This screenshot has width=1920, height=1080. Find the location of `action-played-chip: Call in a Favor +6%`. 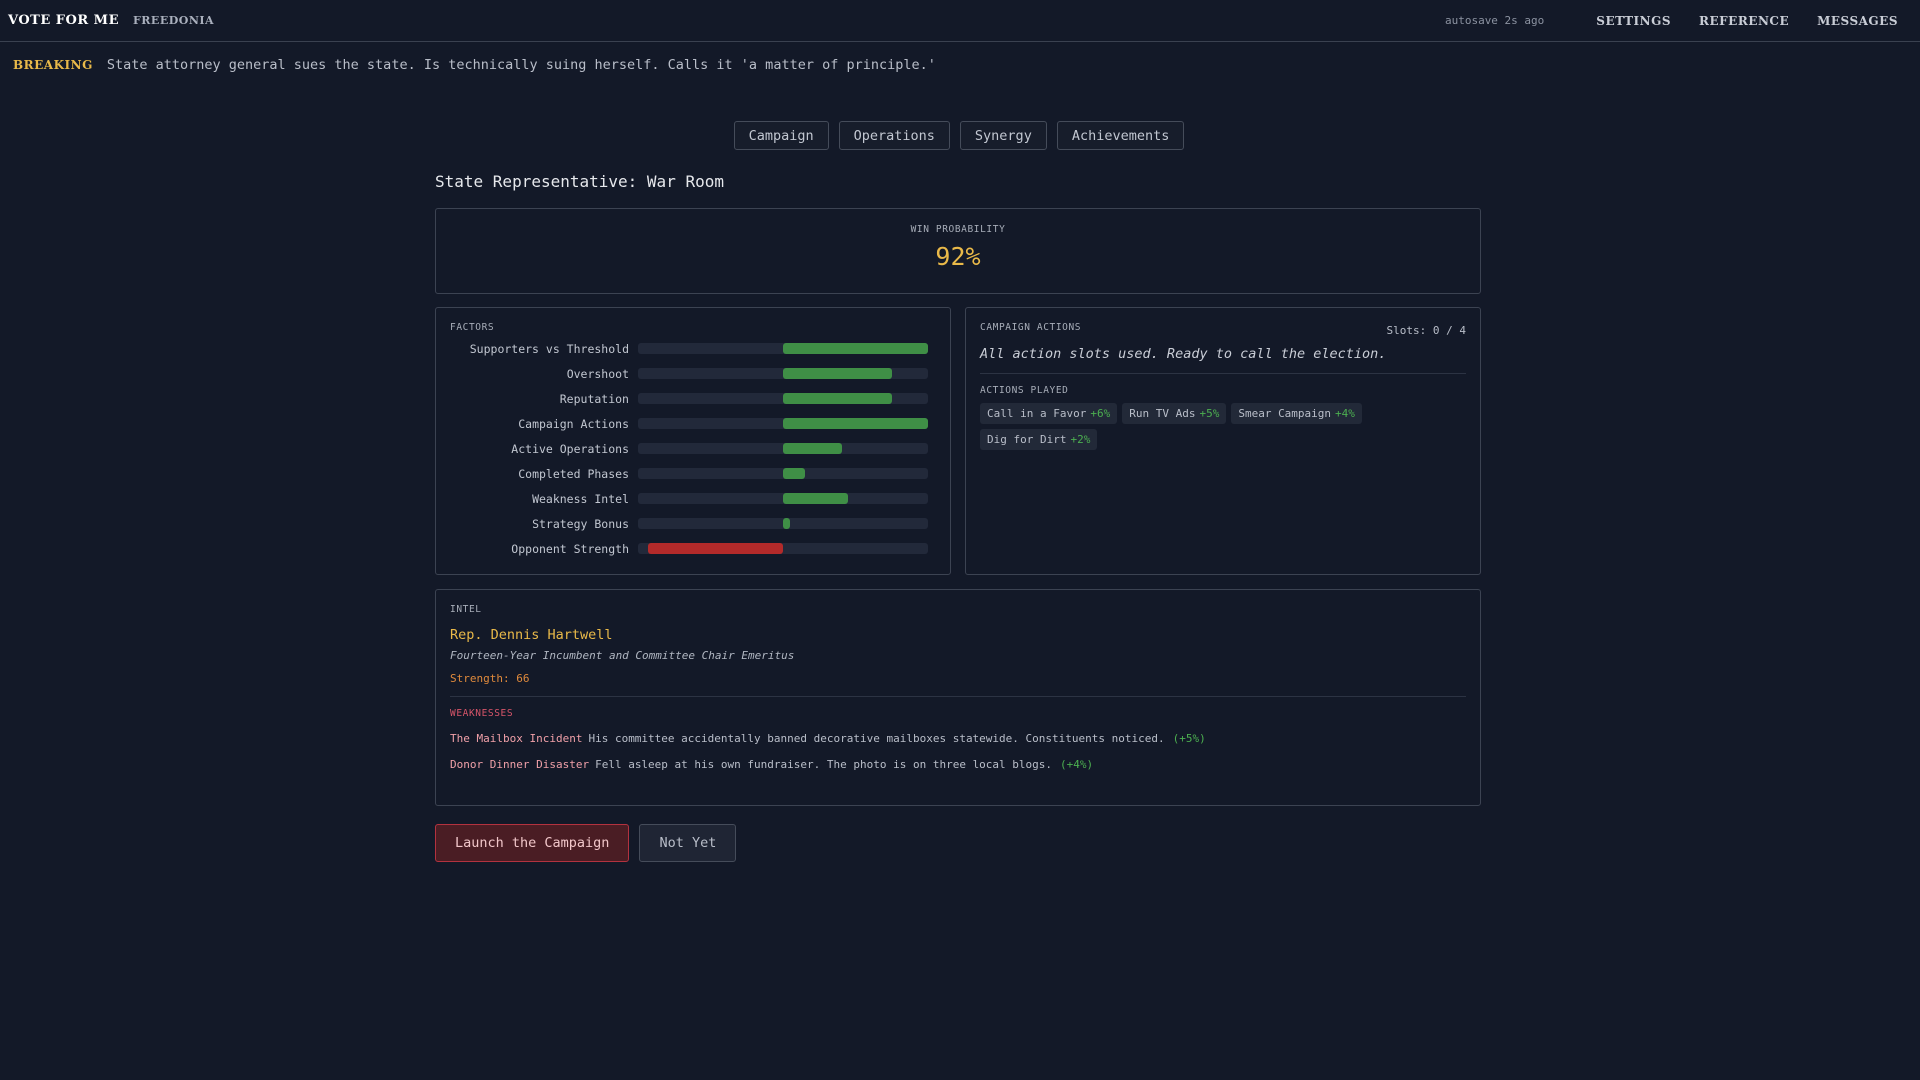

action-played-chip: Call in a Favor +6% is located at coordinates (1049, 413).